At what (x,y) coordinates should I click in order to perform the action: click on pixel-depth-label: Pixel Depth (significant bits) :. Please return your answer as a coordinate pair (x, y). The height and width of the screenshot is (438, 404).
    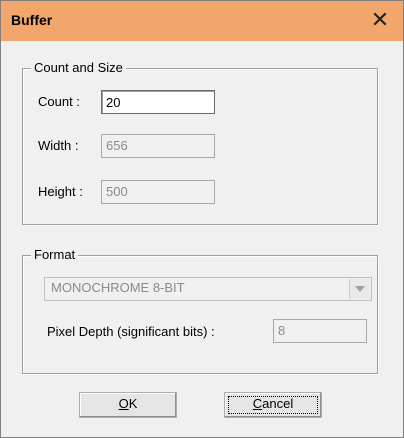
    Looking at the image, I should click on (131, 331).